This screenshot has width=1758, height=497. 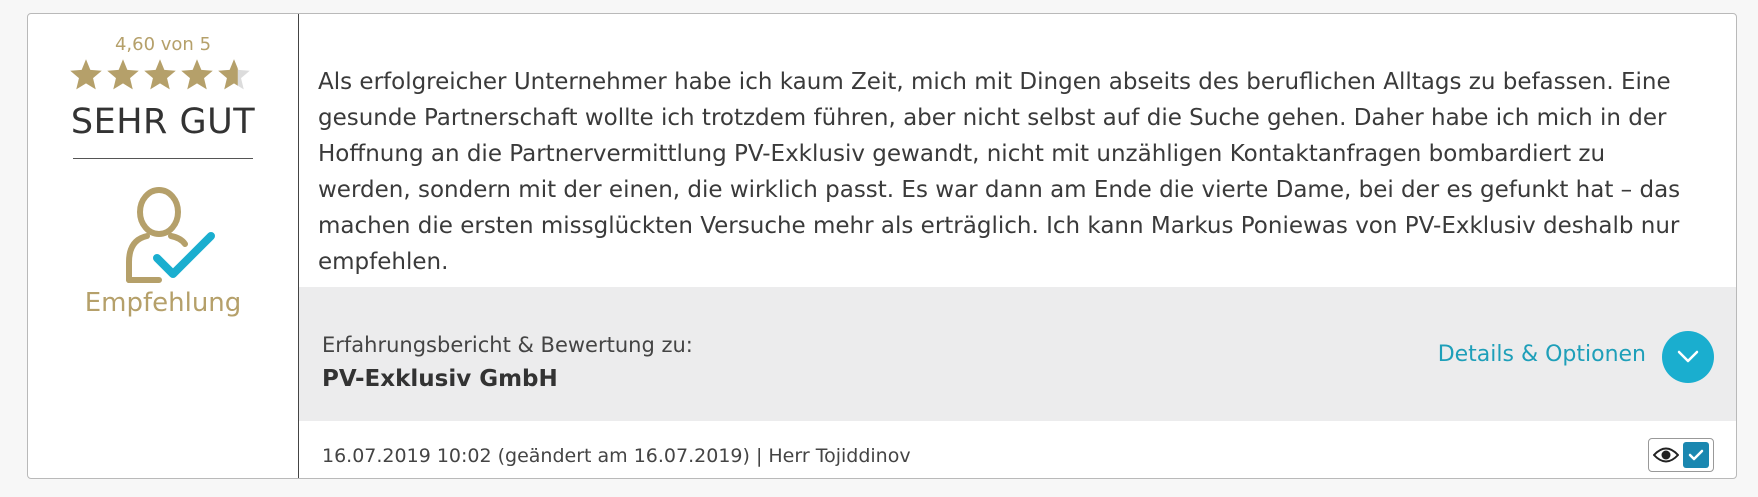 I want to click on star-half-icon, so click(x=234, y=74).